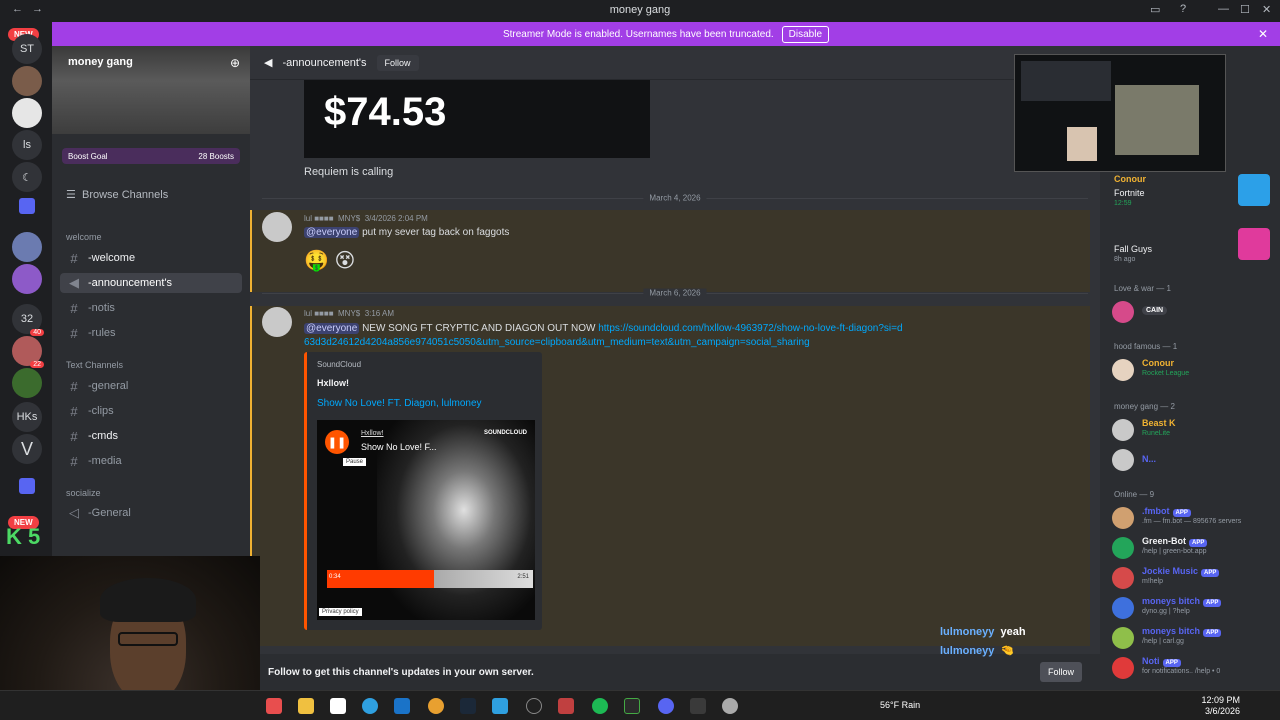  What do you see at coordinates (151, 333) in the screenshot?
I see `channel-rules: # -rules` at bounding box center [151, 333].